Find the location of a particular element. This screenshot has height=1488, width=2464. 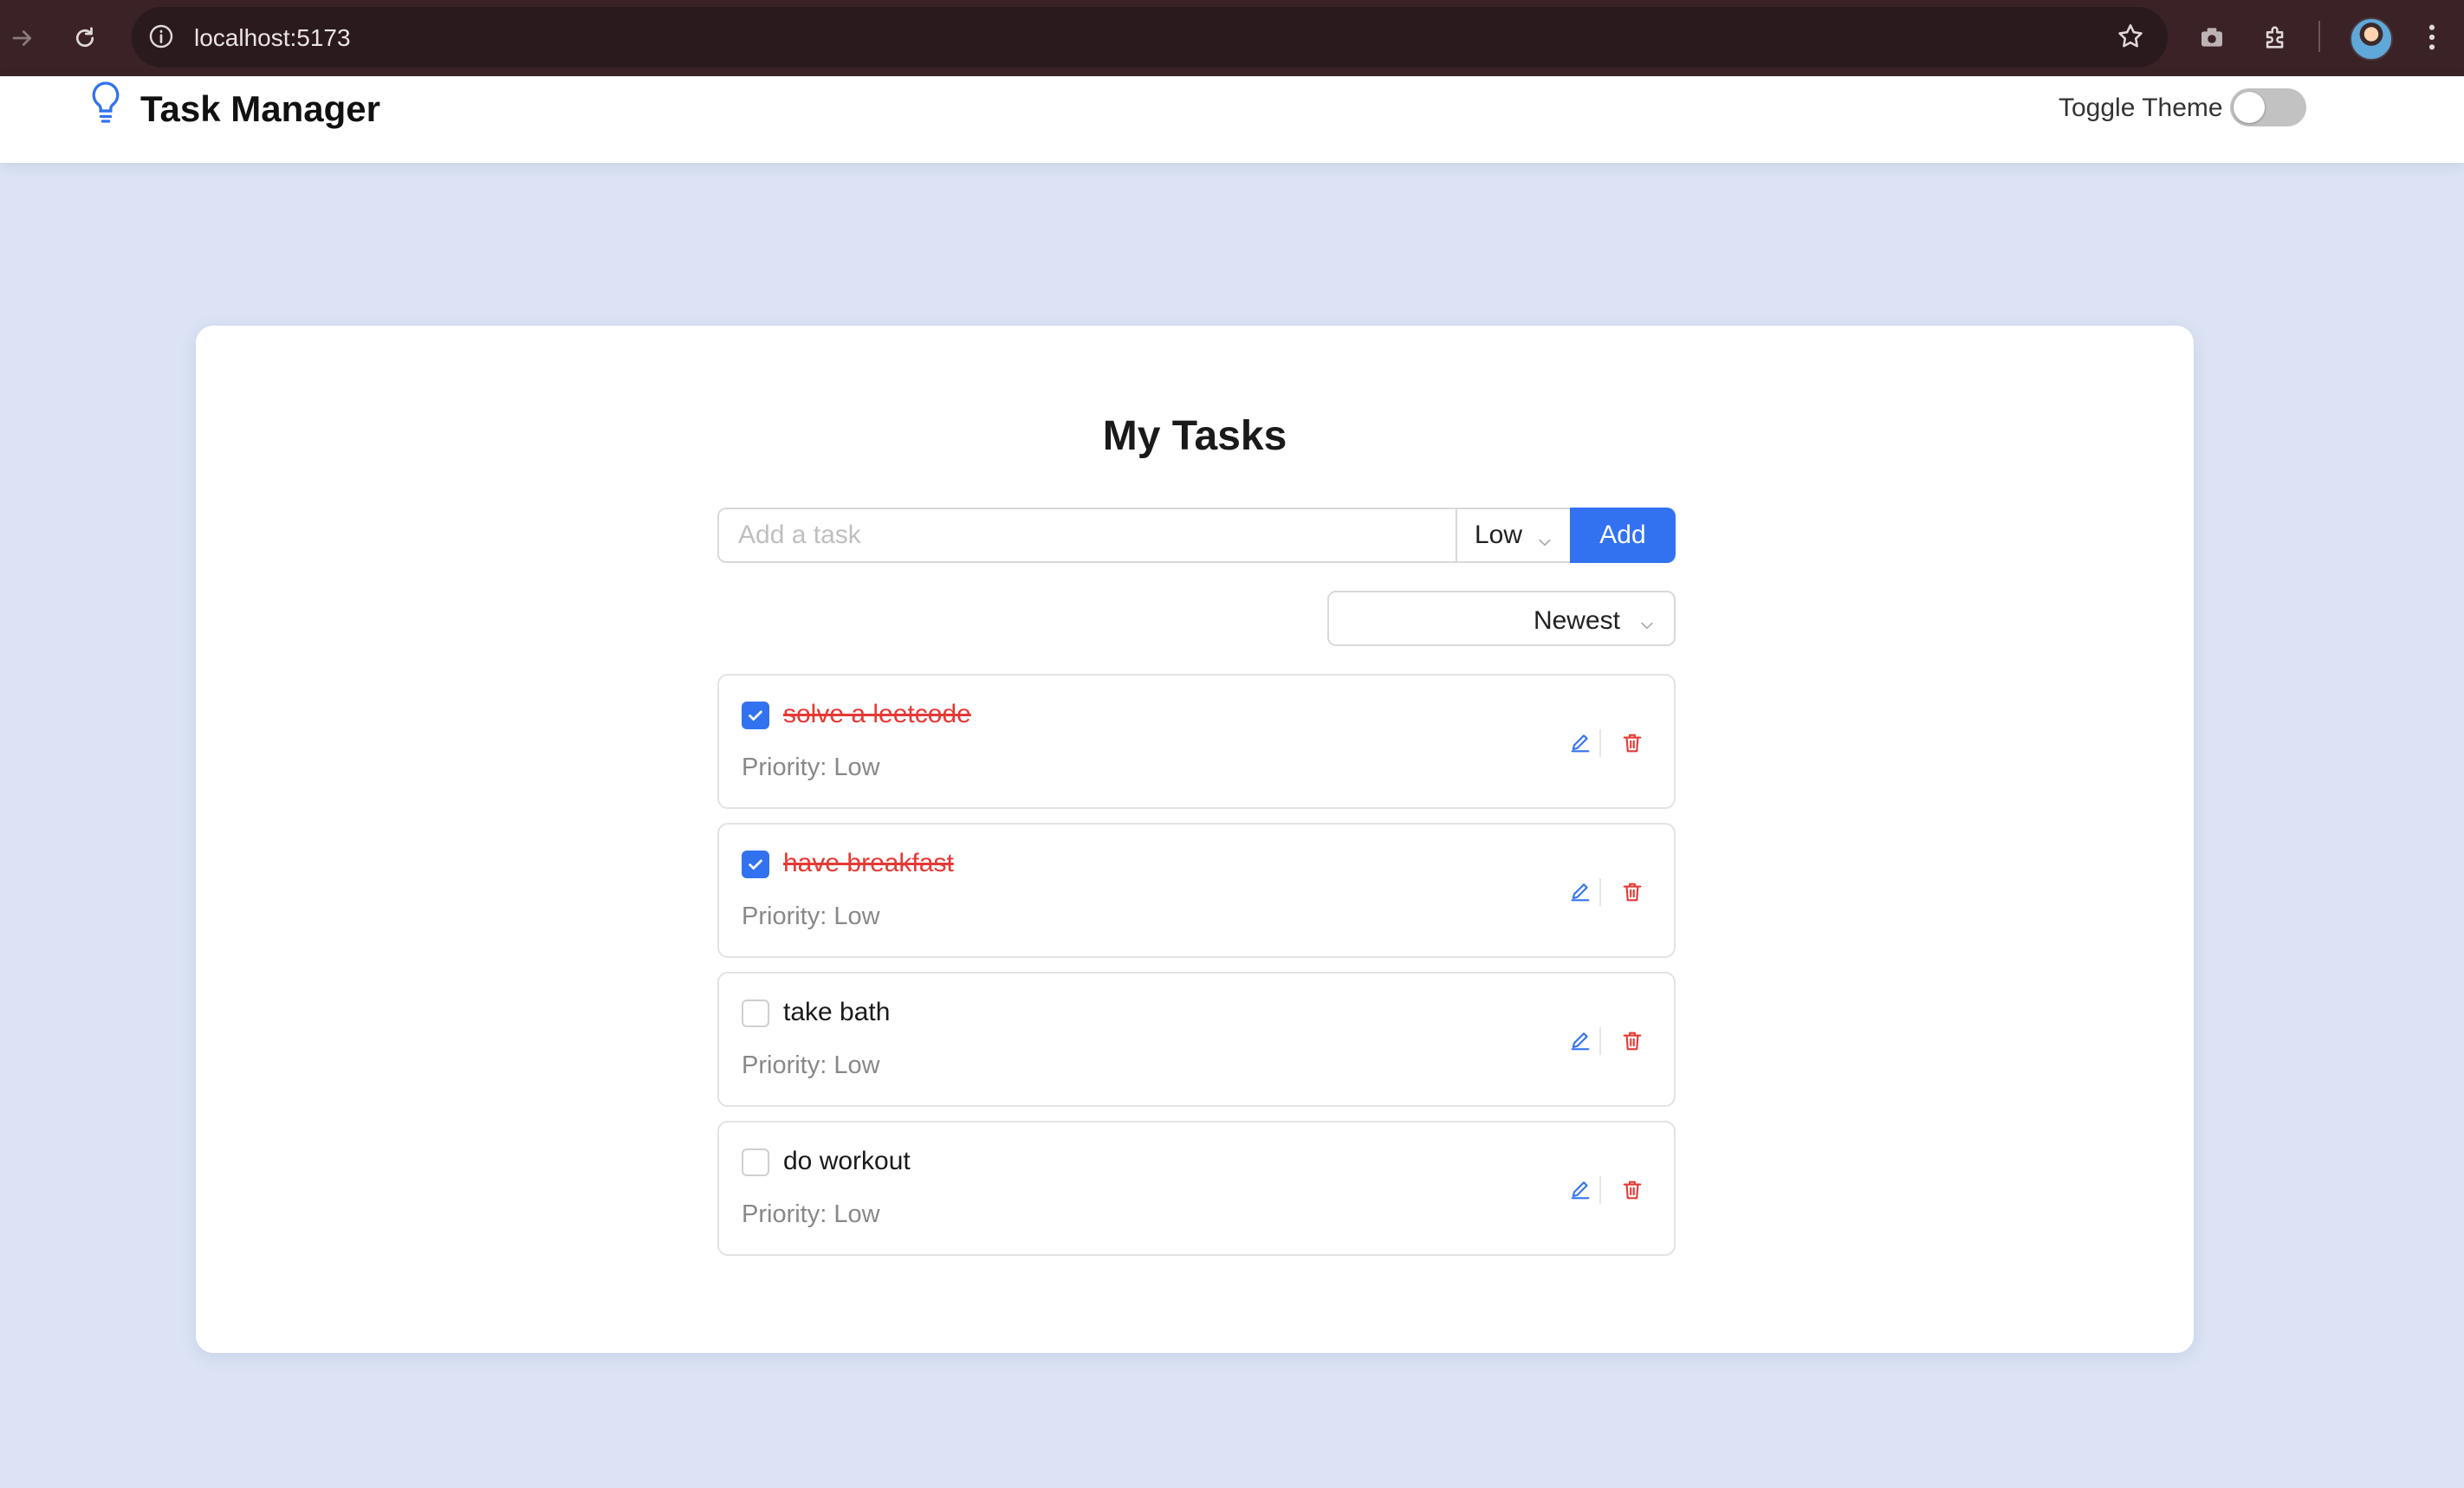

task-item: have breakfast Priority: Low is located at coordinates (1196, 890).